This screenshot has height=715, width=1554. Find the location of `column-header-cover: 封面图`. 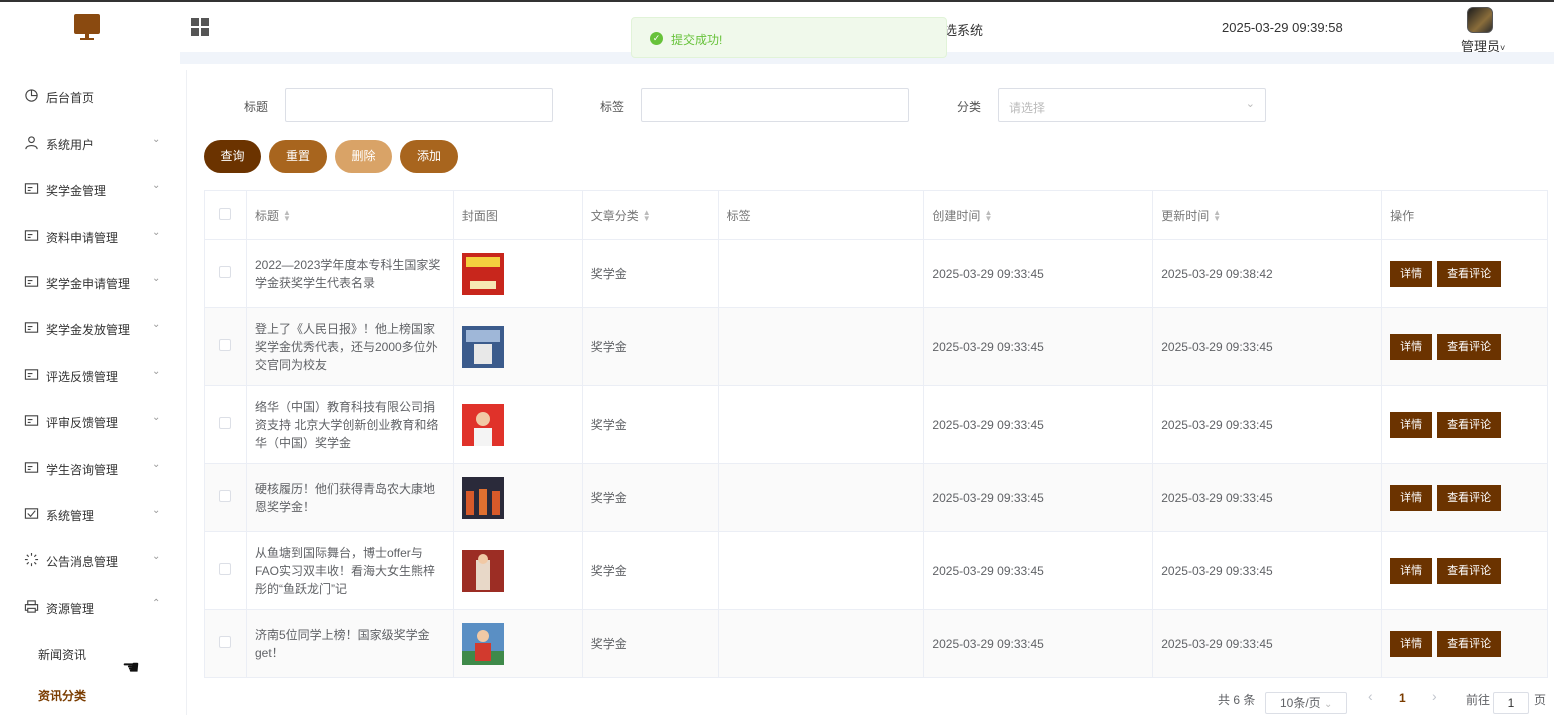

column-header-cover: 封面图 is located at coordinates (518, 215).